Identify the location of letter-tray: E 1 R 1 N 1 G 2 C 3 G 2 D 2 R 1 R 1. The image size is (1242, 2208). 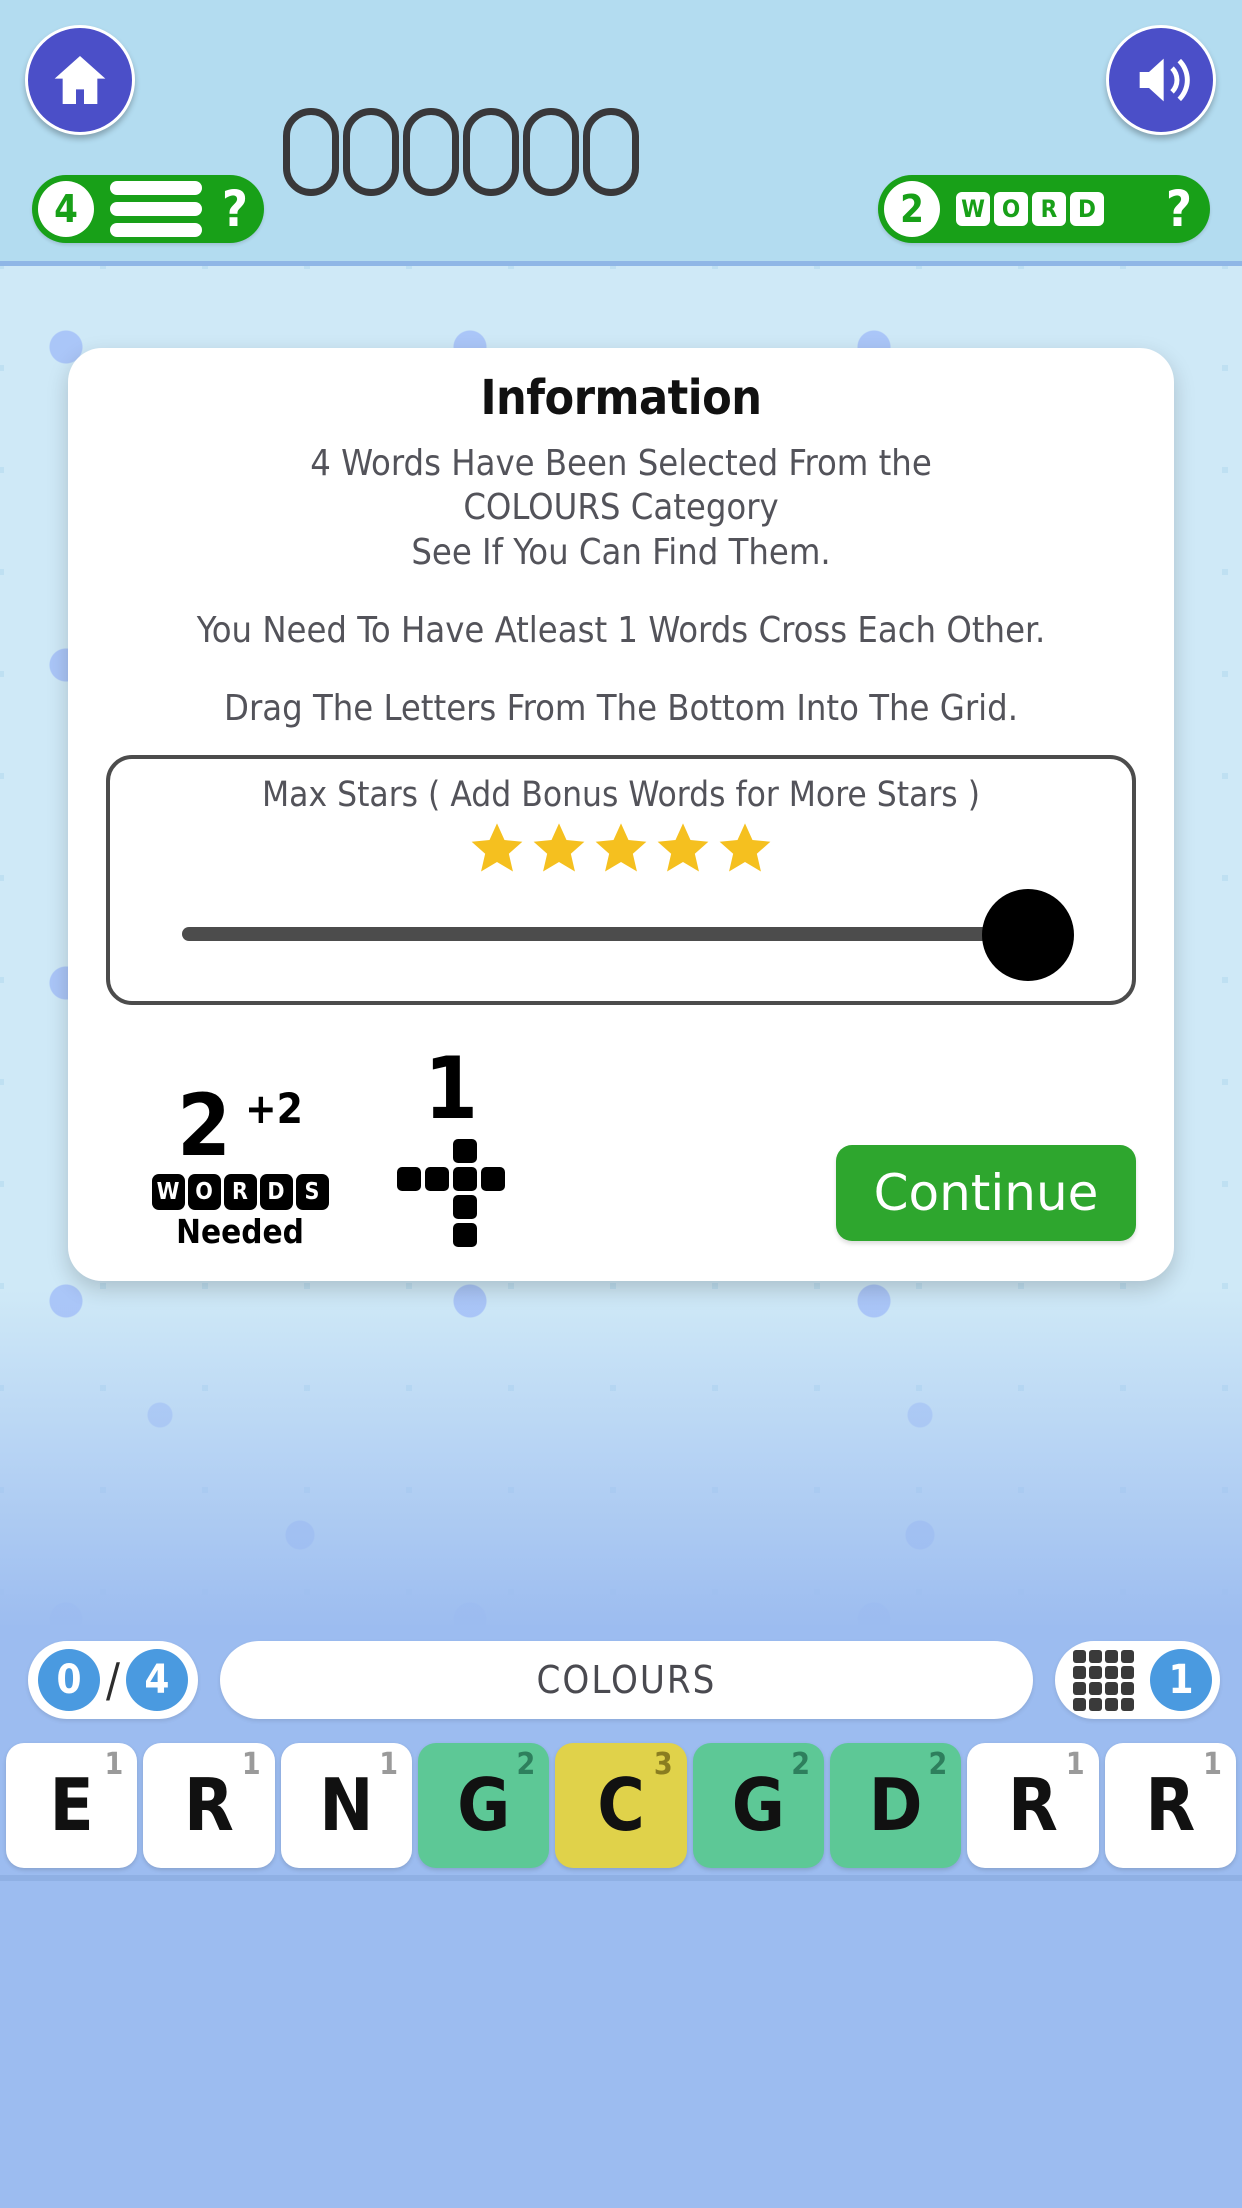
(621, 1805).